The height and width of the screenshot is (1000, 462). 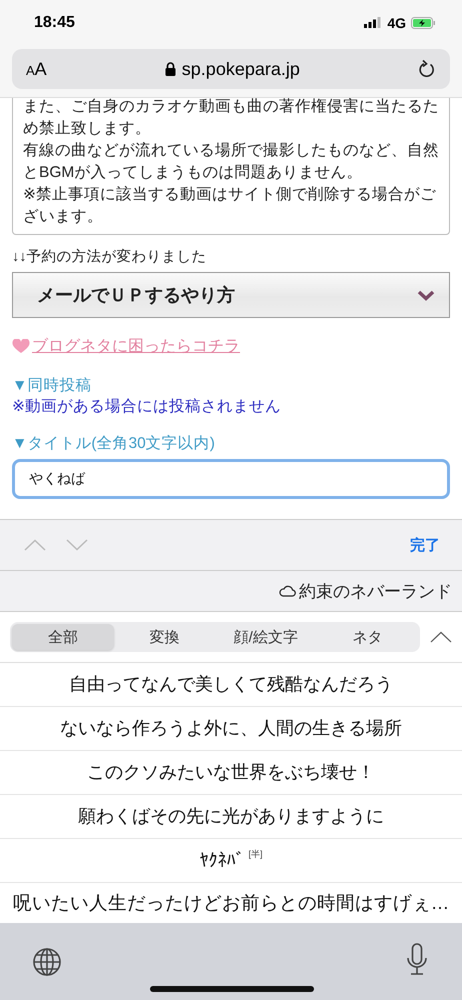 I want to click on up-chevron-icon, so click(x=441, y=637).